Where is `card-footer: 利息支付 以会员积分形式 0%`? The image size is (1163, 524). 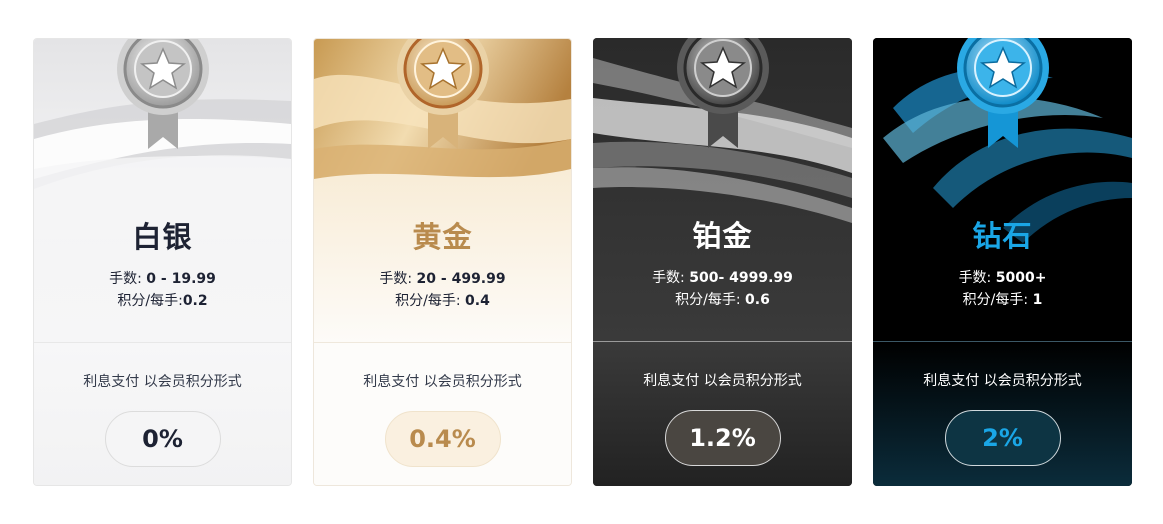 card-footer: 利息支付 以会员积分形式 0% is located at coordinates (162, 414).